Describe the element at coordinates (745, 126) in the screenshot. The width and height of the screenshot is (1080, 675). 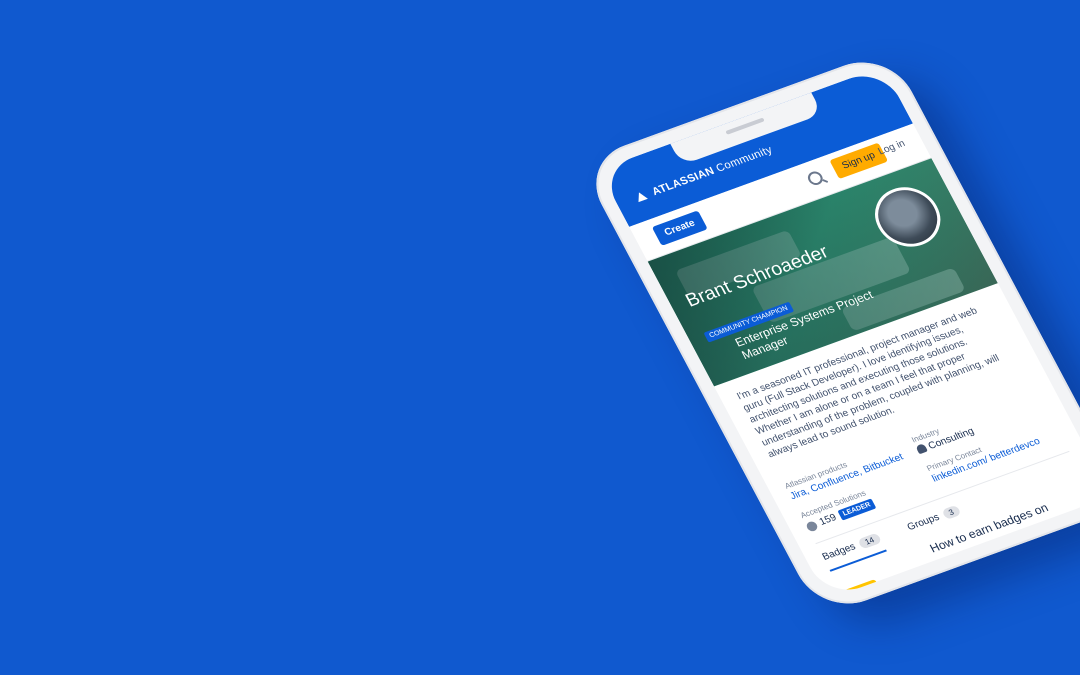
I see `speaker` at that location.